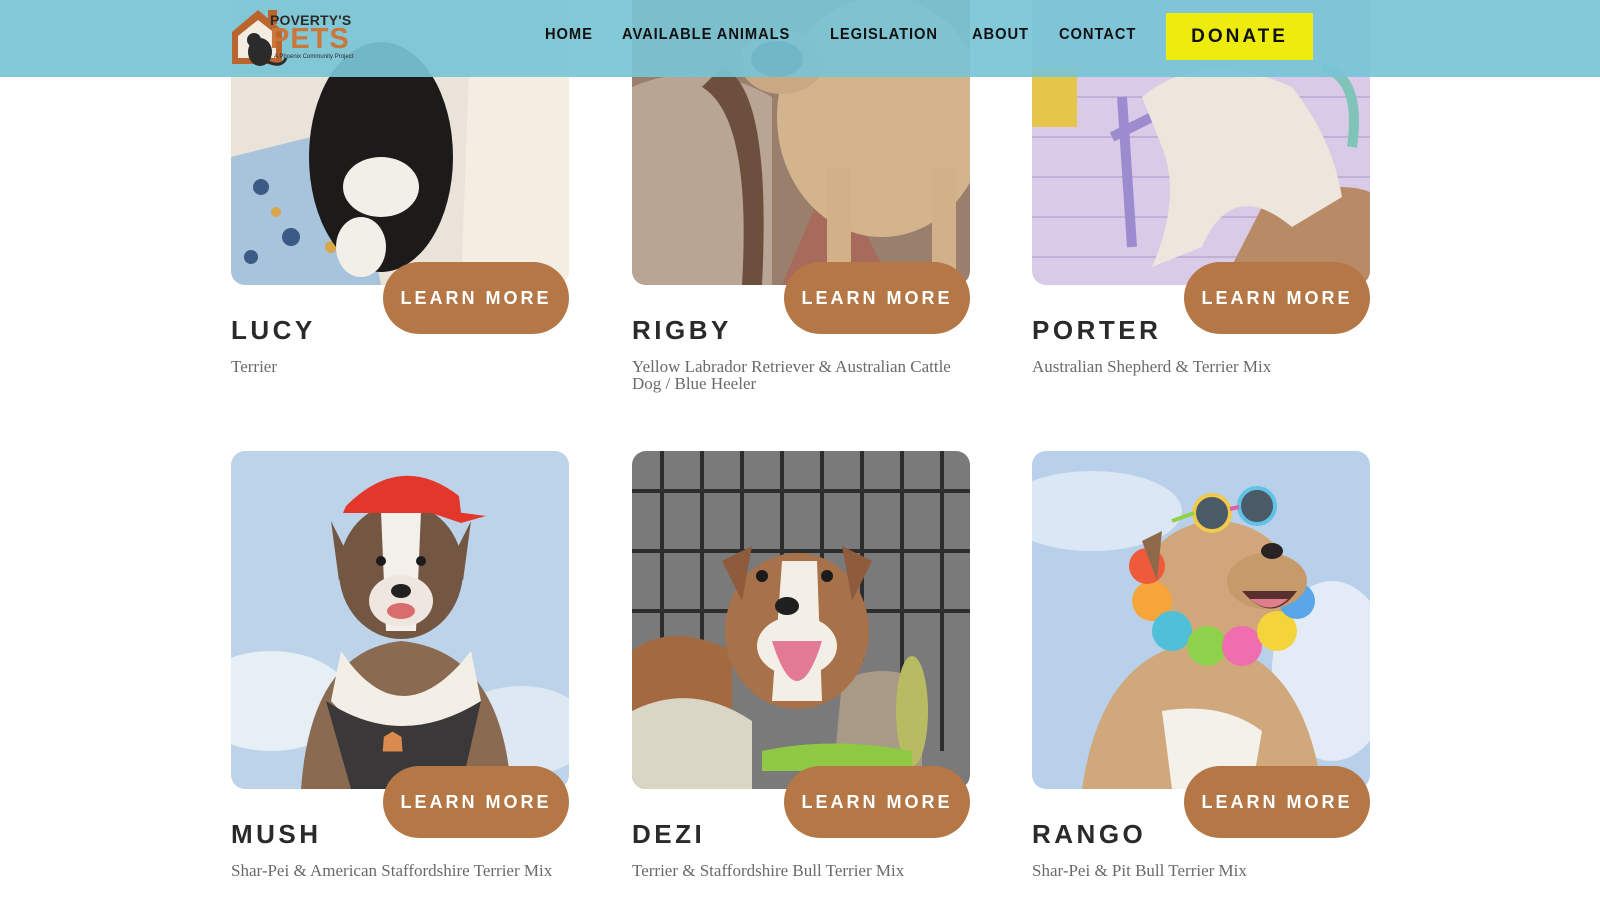 This screenshot has height=900, width=1600. Describe the element at coordinates (884, 35) in the screenshot. I see `nav-legislation: LEGISLATION` at that location.